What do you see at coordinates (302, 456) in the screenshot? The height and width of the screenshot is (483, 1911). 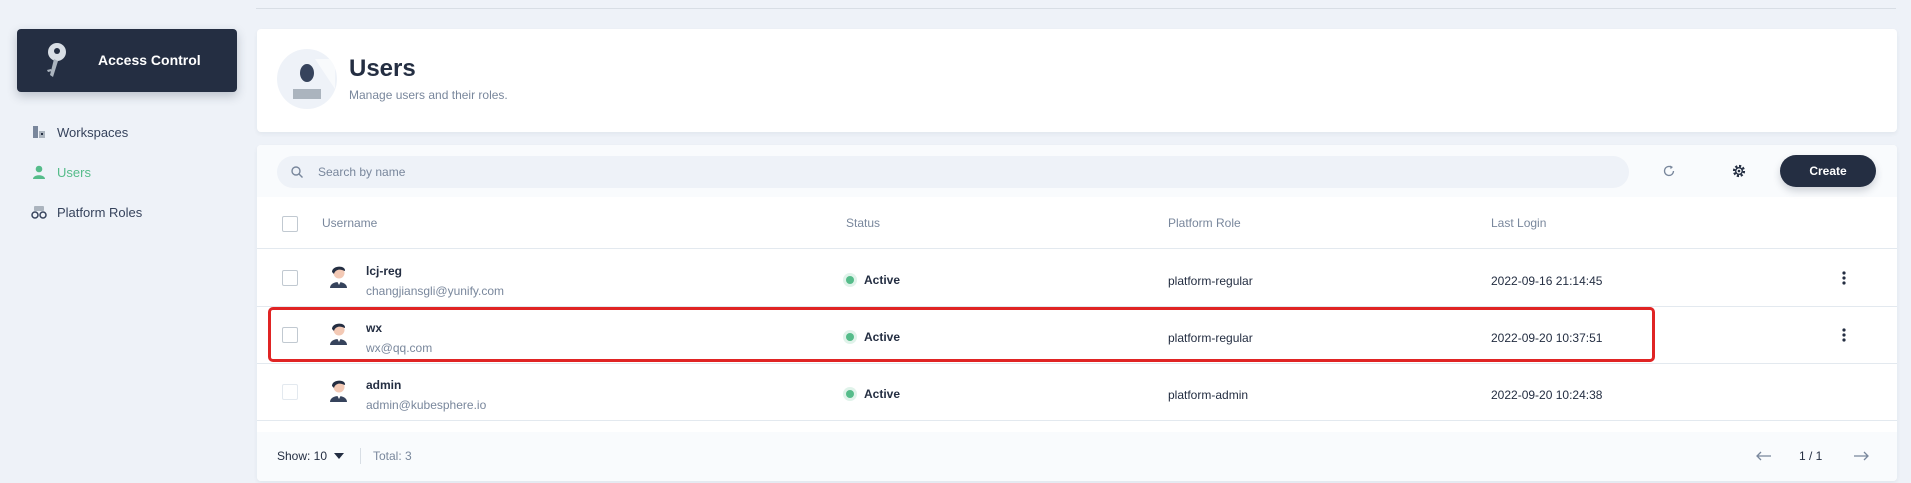 I see `page-size-label: Show: 10` at bounding box center [302, 456].